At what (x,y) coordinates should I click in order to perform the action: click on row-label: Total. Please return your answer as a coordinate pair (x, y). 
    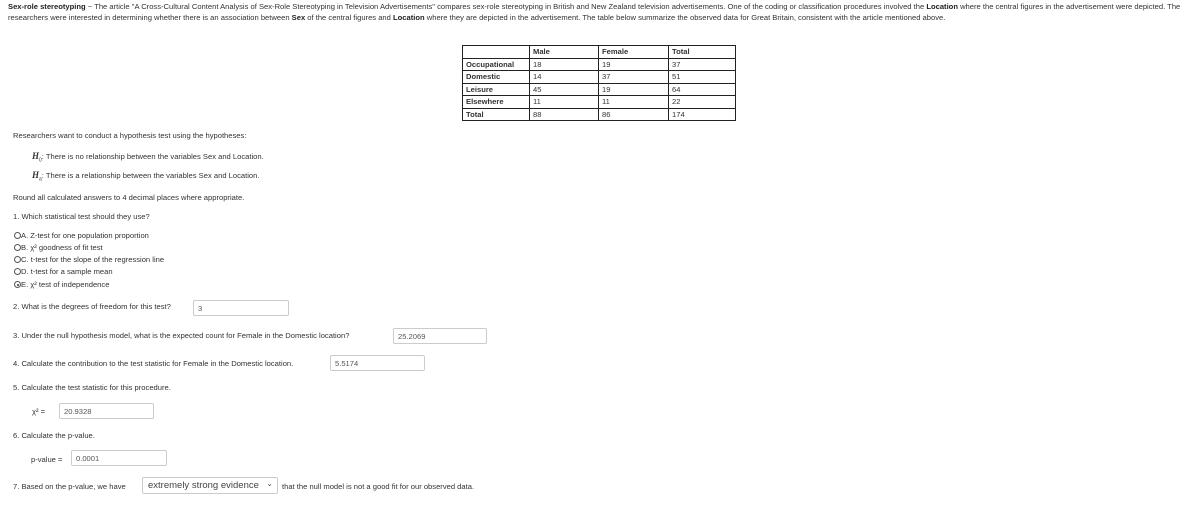
    Looking at the image, I should click on (496, 114).